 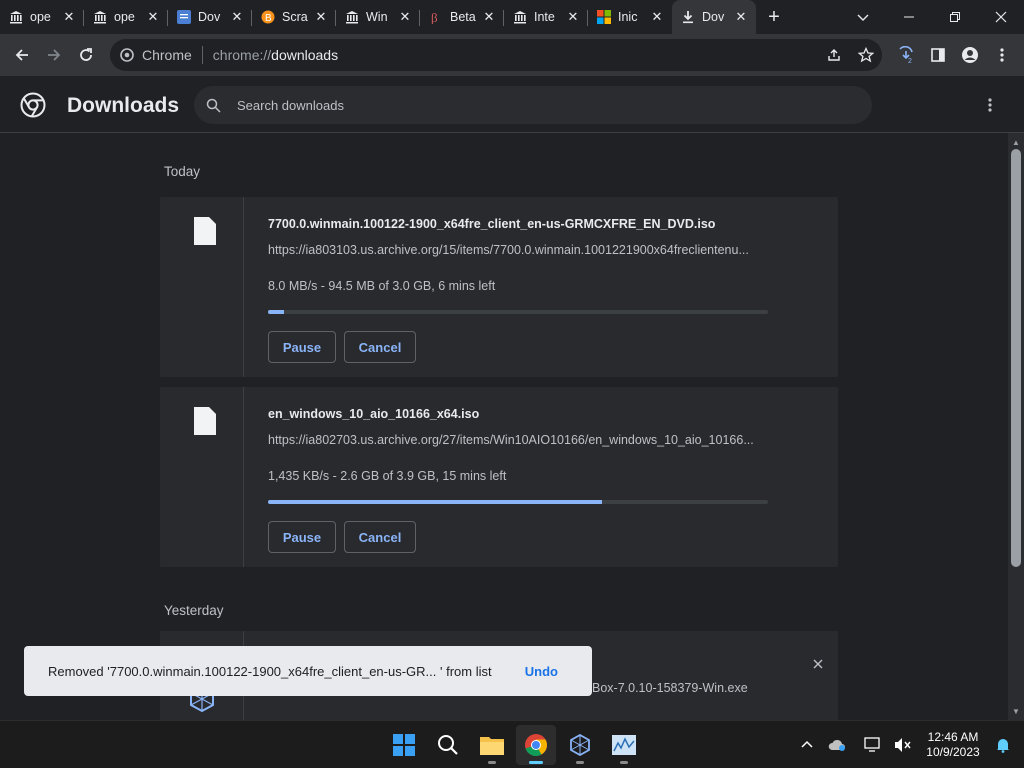 What do you see at coordinates (270, 55) in the screenshot?
I see `url-text: chrome://downloads` at bounding box center [270, 55].